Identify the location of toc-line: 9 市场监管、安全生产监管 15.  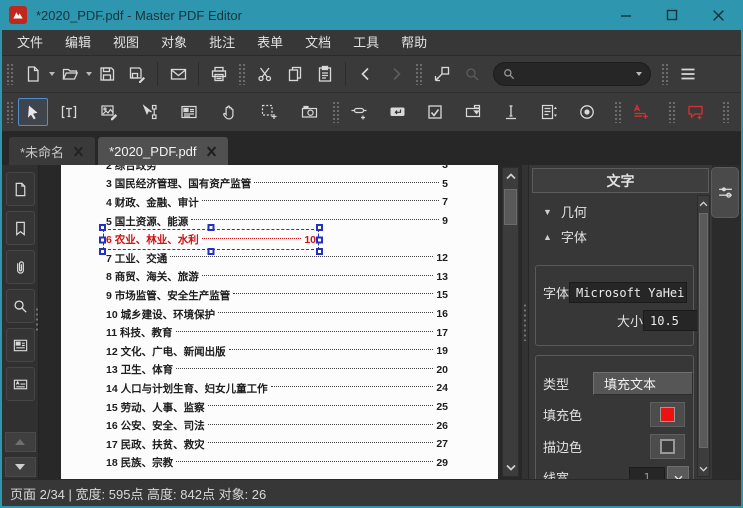
(277, 295).